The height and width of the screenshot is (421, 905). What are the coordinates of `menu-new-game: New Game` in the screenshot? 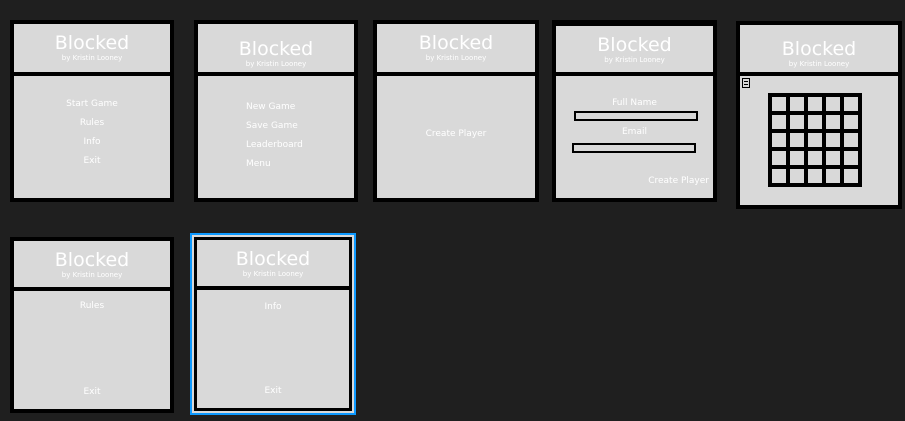 It's located at (300, 107).